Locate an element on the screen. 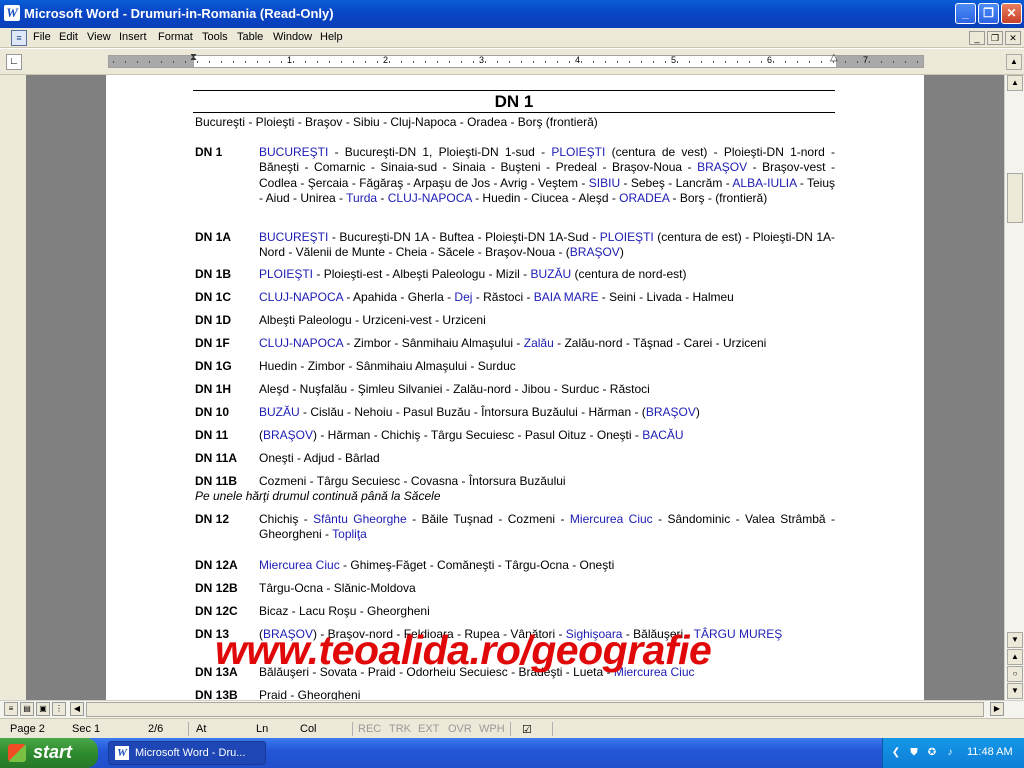 This screenshot has height=768, width=1024. menu-edit: Edit is located at coordinates (68, 37).